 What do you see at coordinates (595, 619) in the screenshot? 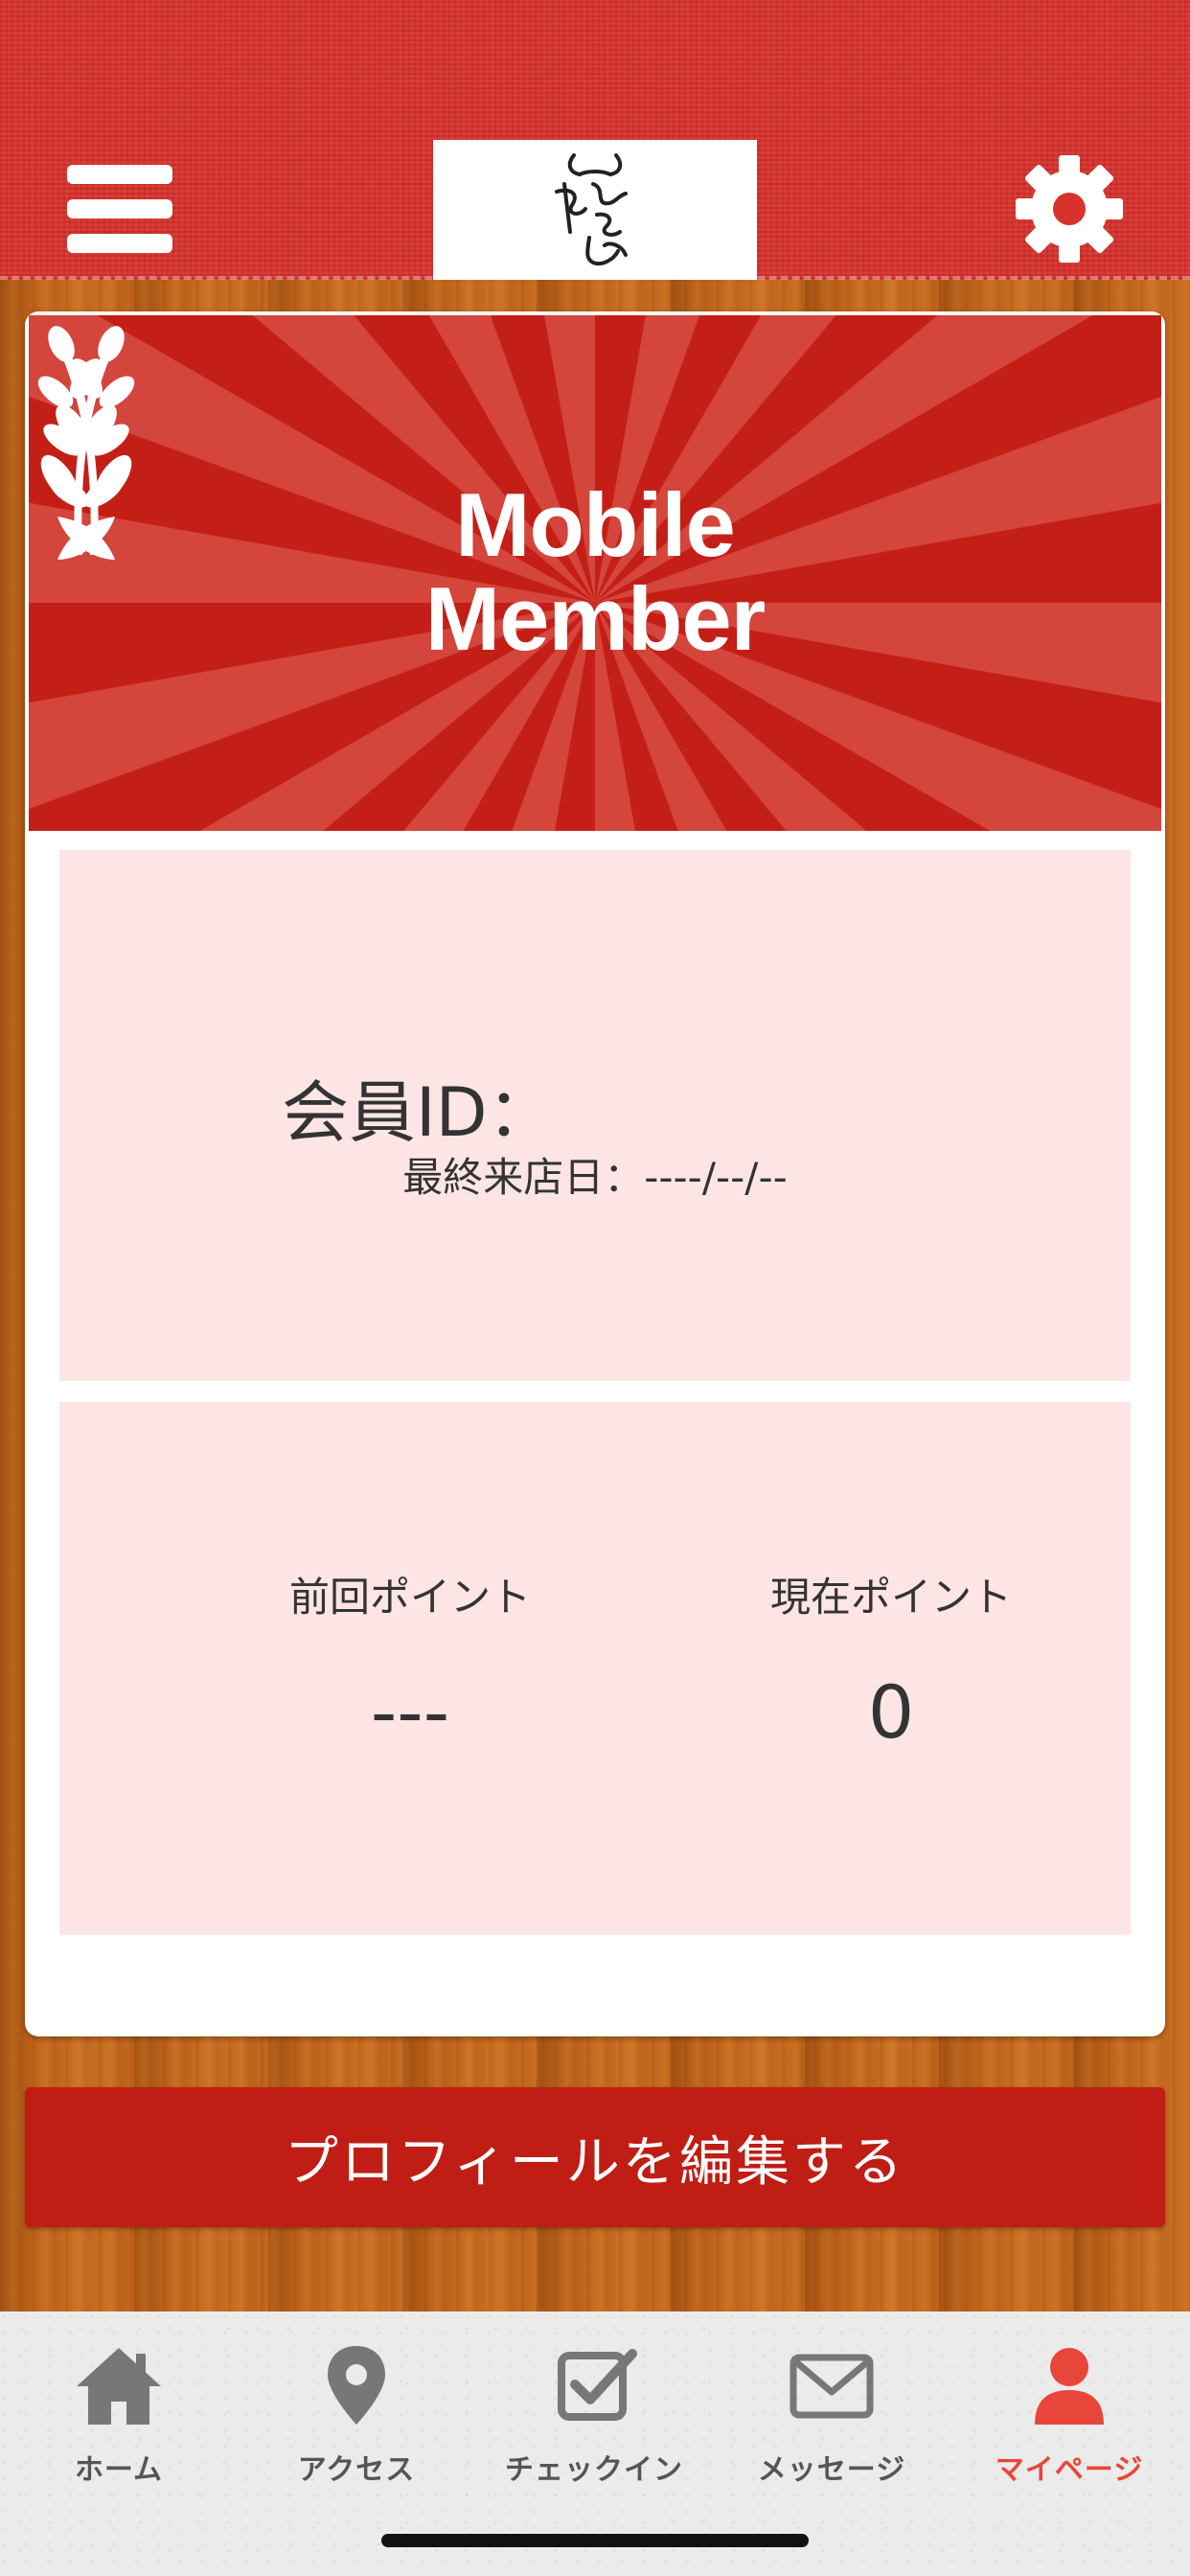
I see `banner-title-line2: Member` at bounding box center [595, 619].